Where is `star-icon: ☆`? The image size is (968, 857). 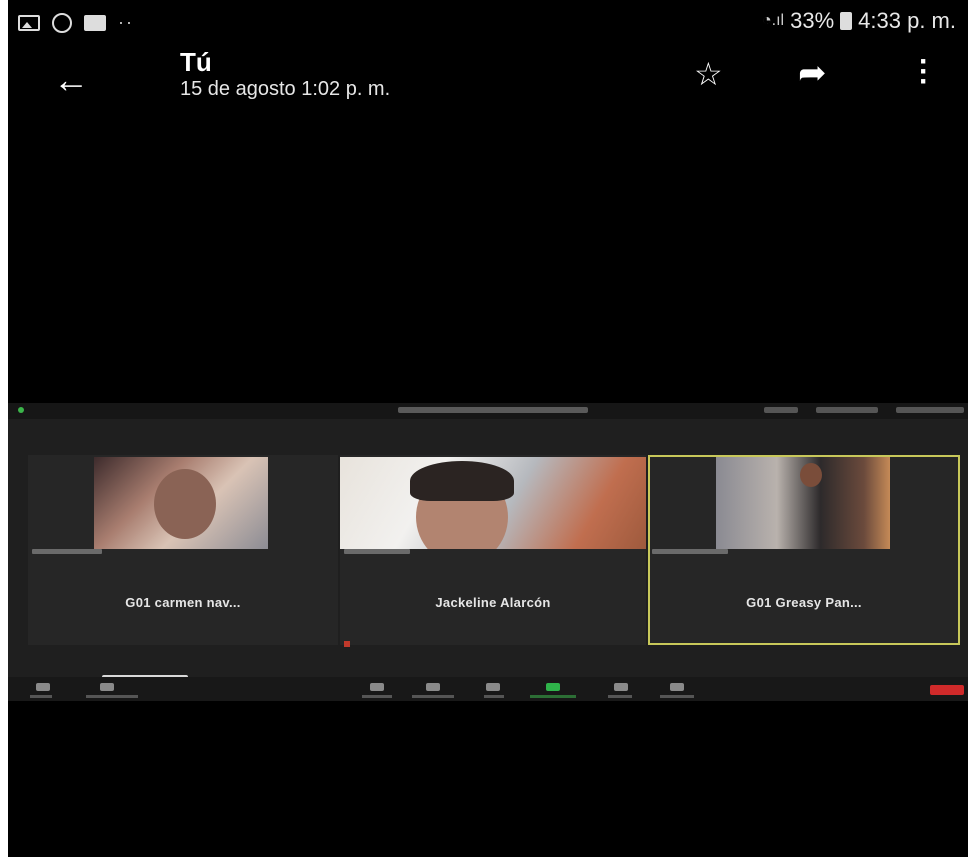 star-icon: ☆ is located at coordinates (708, 74).